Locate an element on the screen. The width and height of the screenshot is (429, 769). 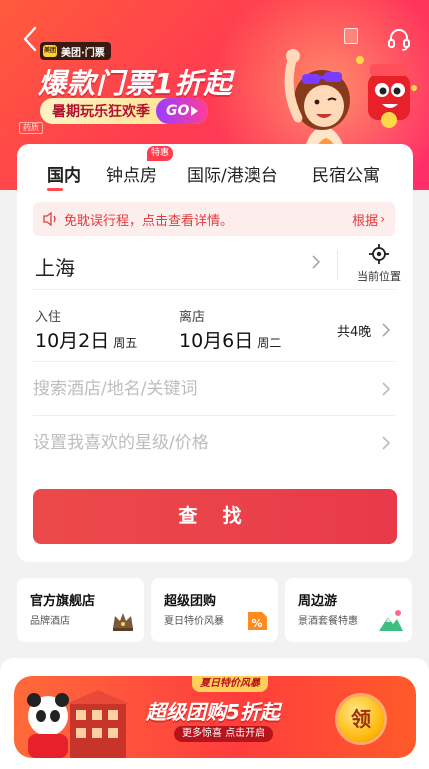
play-arrow-icon is located at coordinates (195, 111).